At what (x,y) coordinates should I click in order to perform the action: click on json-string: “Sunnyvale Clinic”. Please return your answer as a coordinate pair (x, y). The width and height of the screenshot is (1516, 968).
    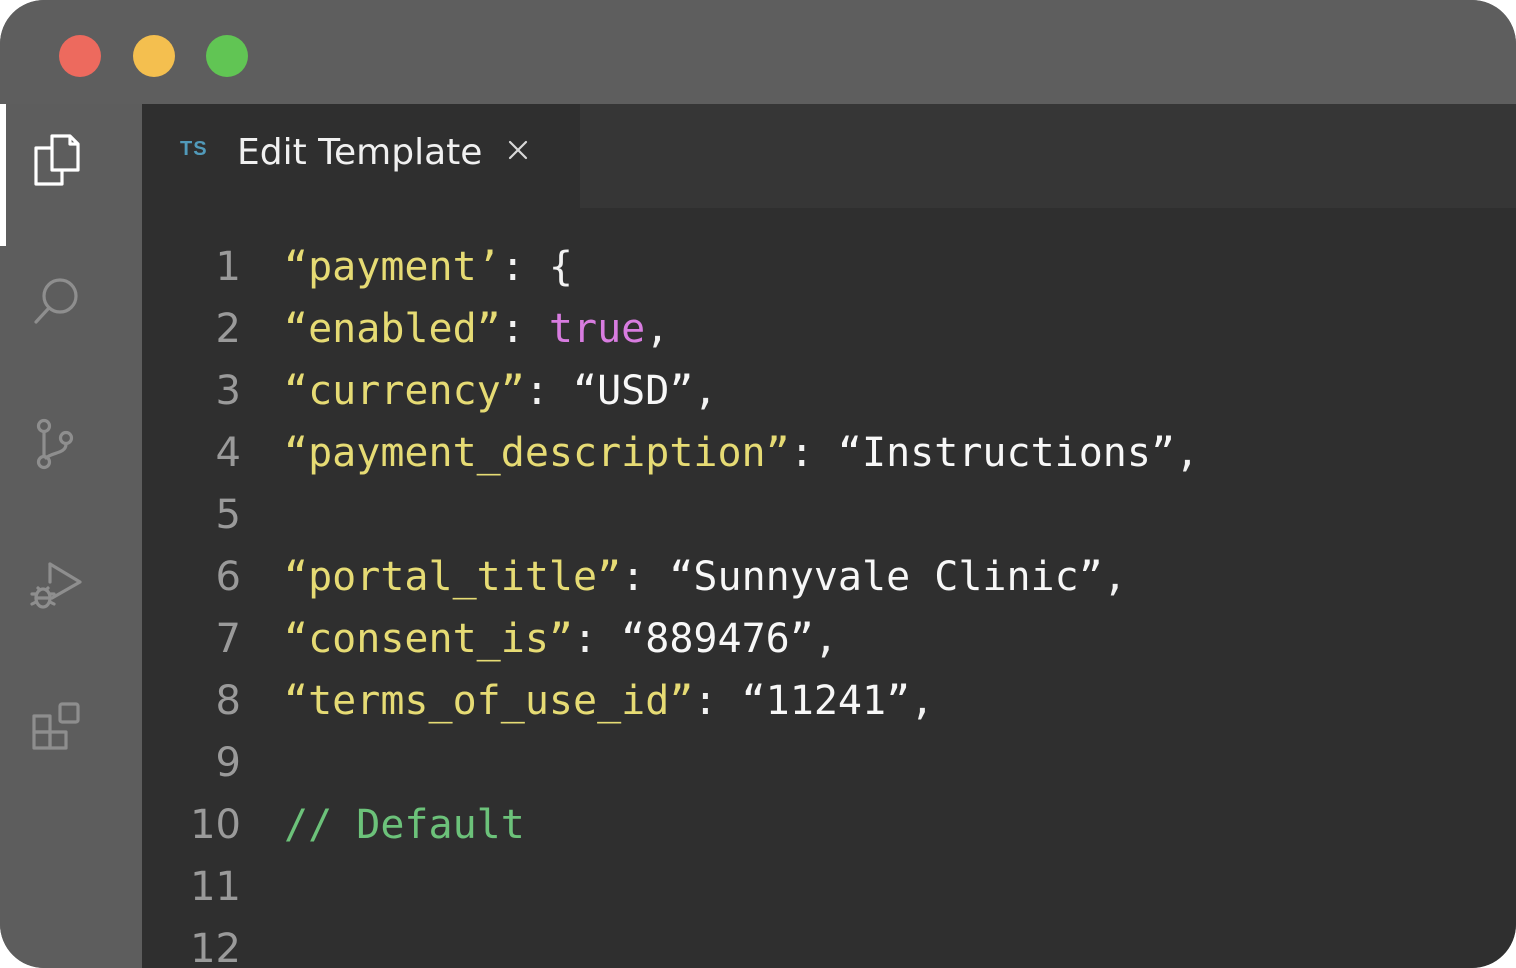
    Looking at the image, I should click on (886, 577).